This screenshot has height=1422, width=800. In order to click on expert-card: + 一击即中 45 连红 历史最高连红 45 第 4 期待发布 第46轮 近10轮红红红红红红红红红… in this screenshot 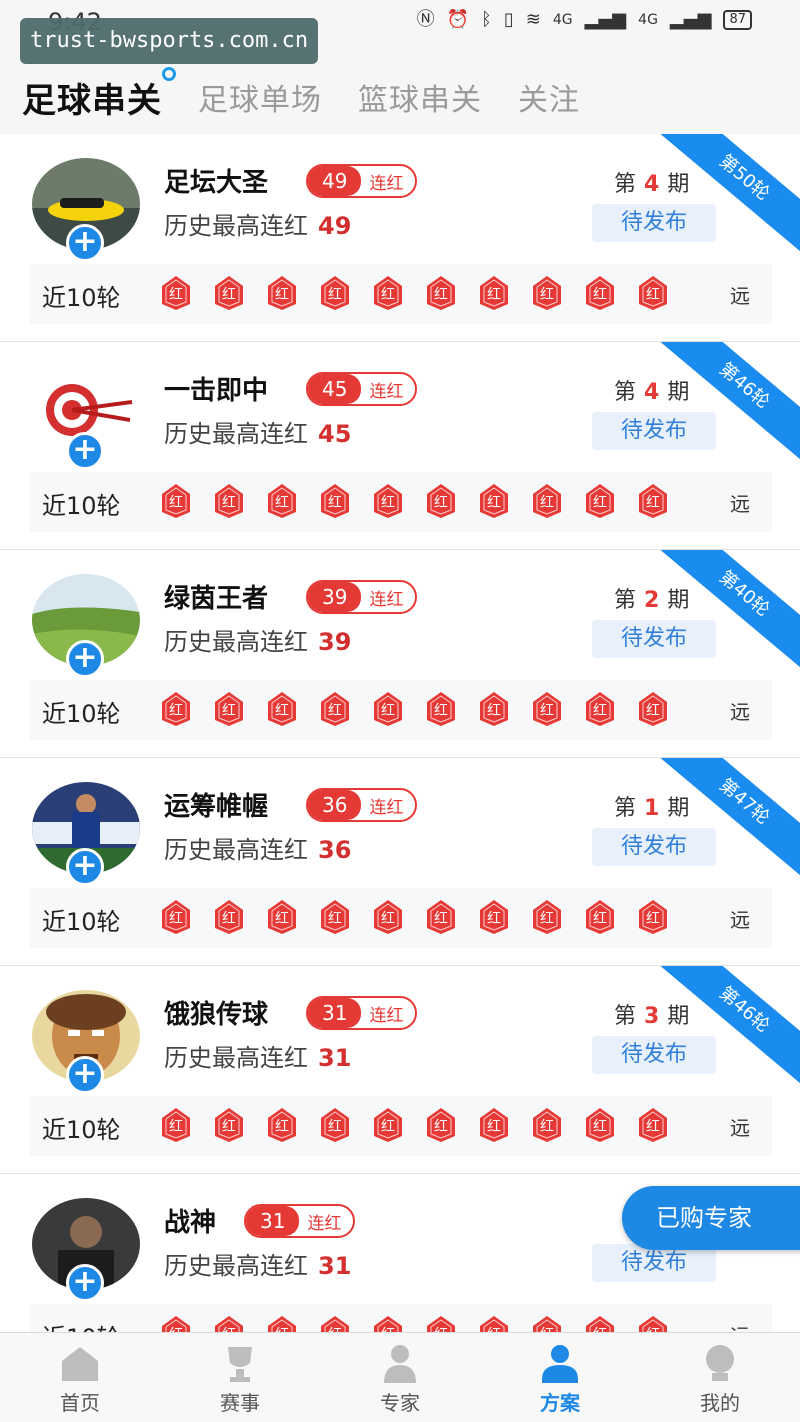, I will do `click(400, 446)`.